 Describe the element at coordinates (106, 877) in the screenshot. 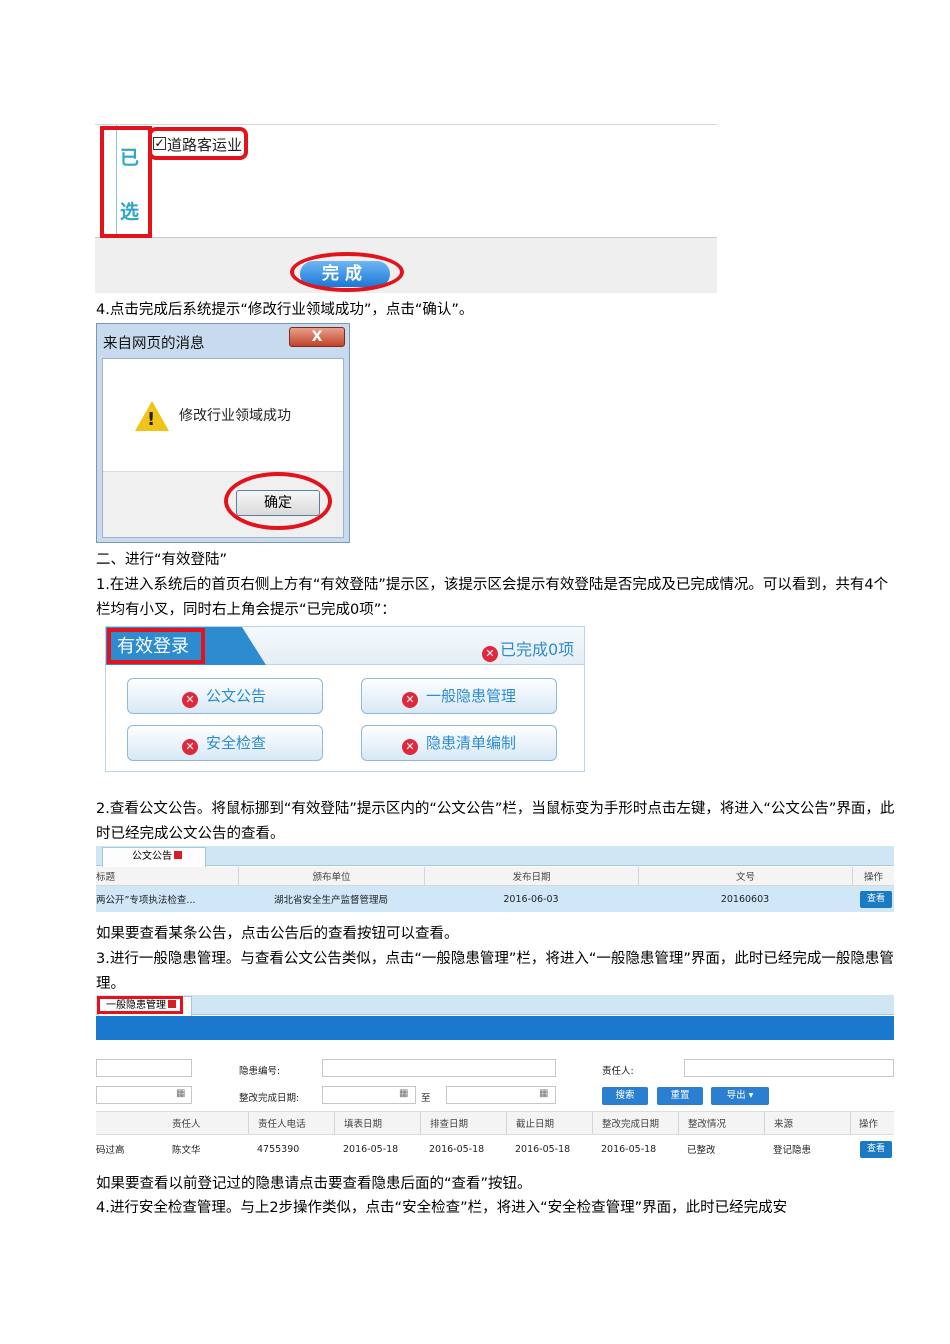

I see `column-header: 标题` at that location.